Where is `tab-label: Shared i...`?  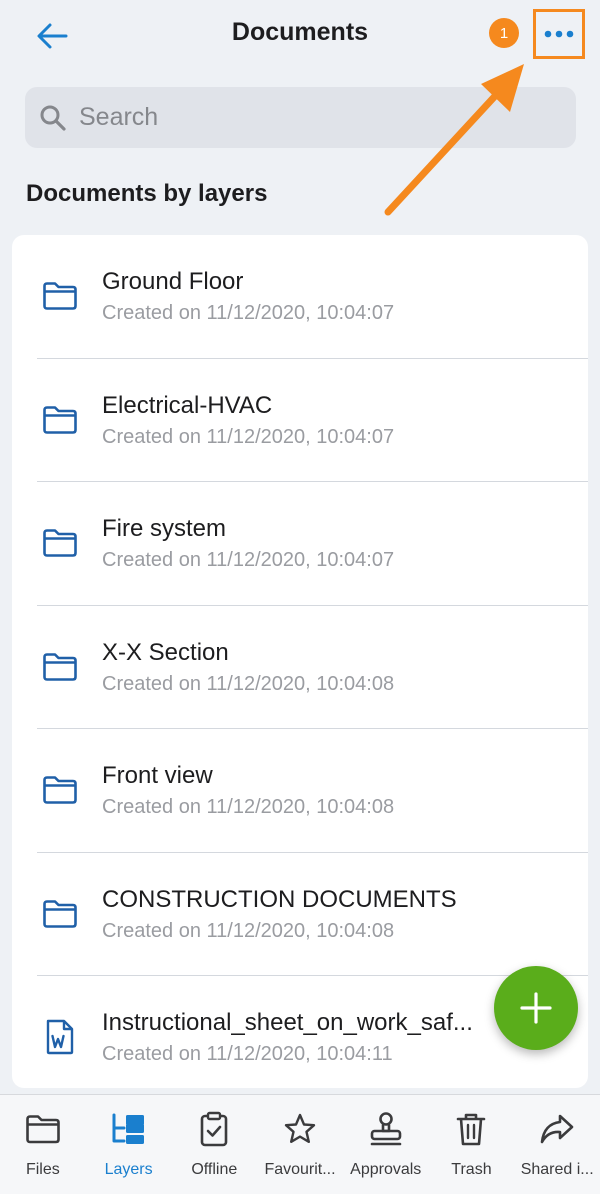
tab-label: Shared i... is located at coordinates (557, 1169).